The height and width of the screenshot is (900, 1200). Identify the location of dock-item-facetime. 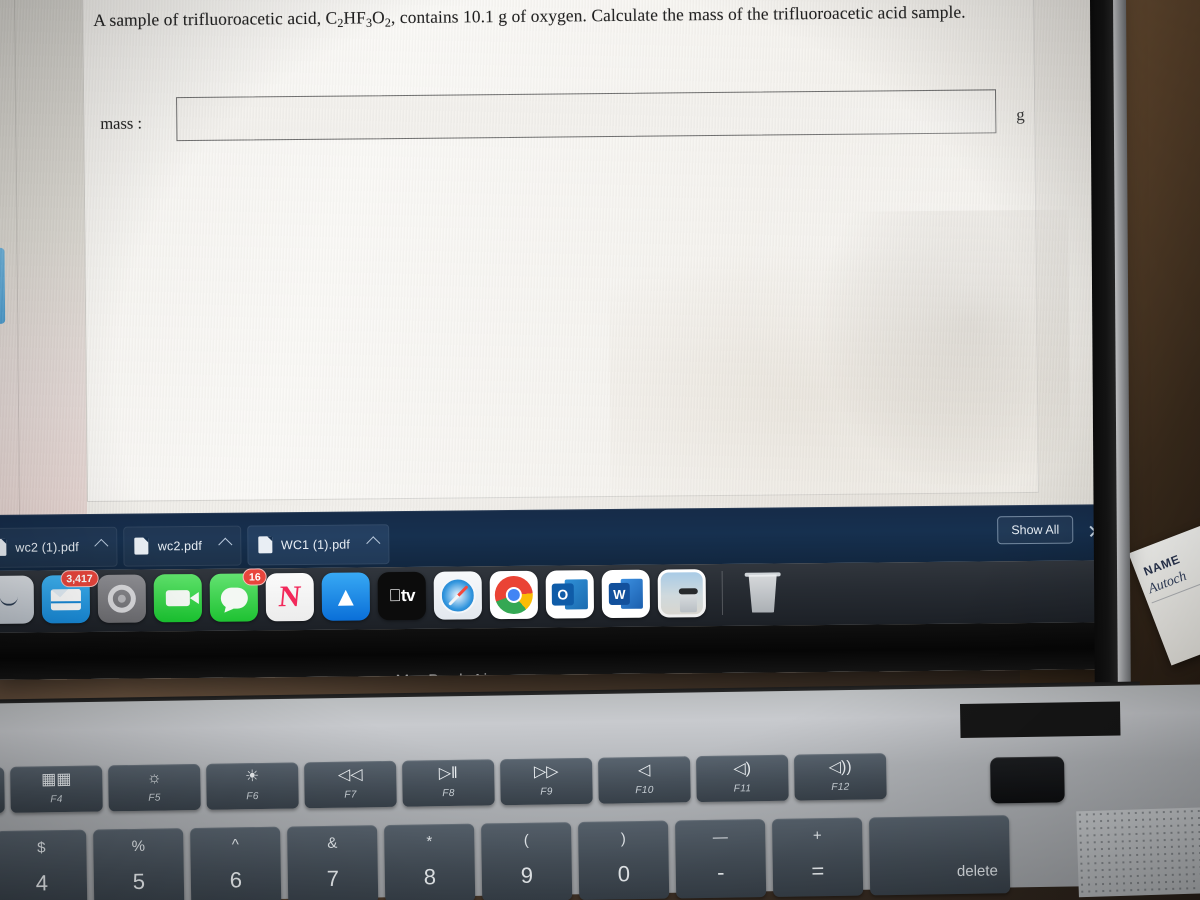
(178, 598).